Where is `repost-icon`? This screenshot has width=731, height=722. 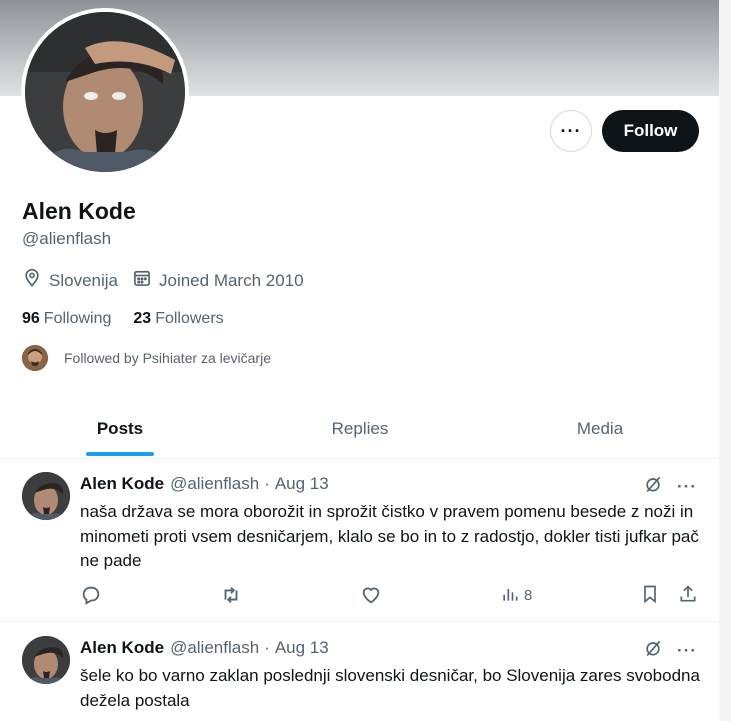
repost-icon is located at coordinates (231, 596).